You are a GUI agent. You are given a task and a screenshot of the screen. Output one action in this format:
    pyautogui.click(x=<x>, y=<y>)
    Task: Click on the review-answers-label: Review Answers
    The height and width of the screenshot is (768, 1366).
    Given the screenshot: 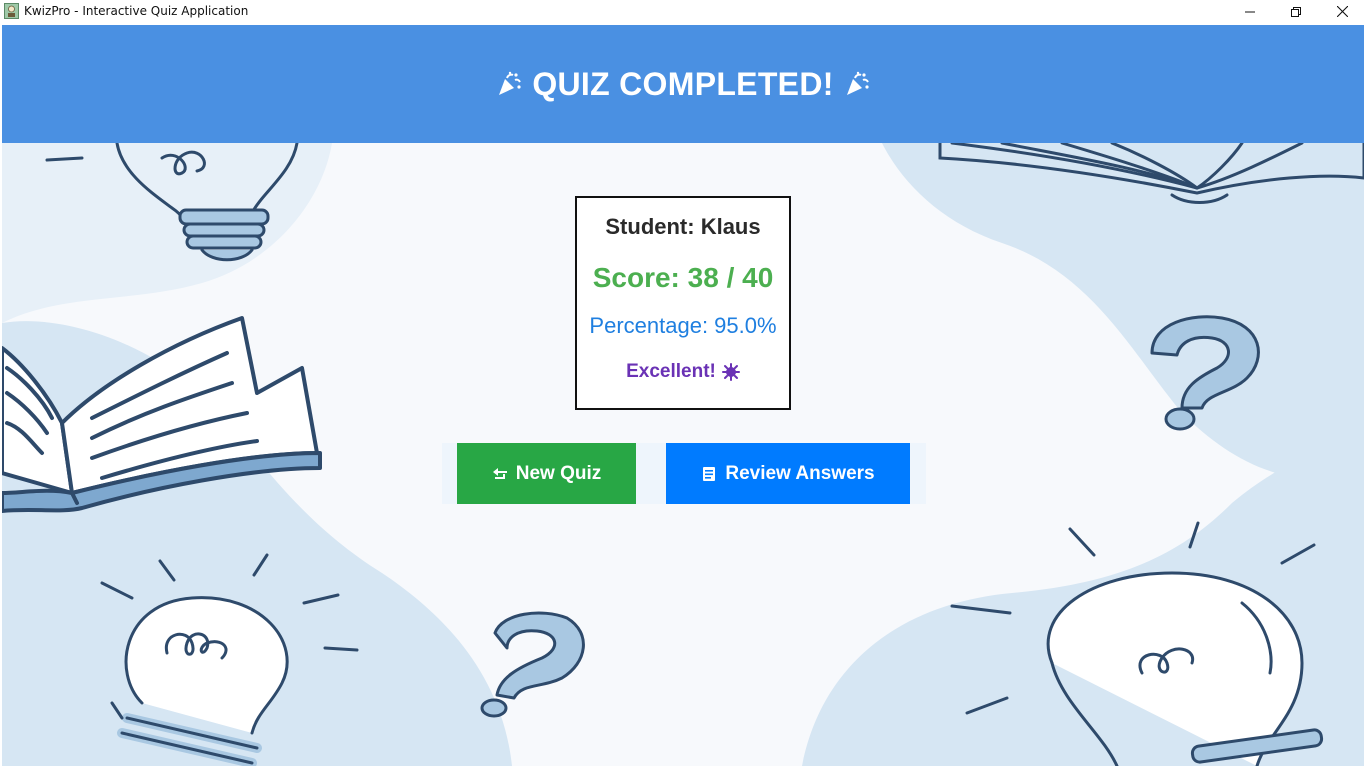 What is the action you would take?
    pyautogui.click(x=800, y=473)
    